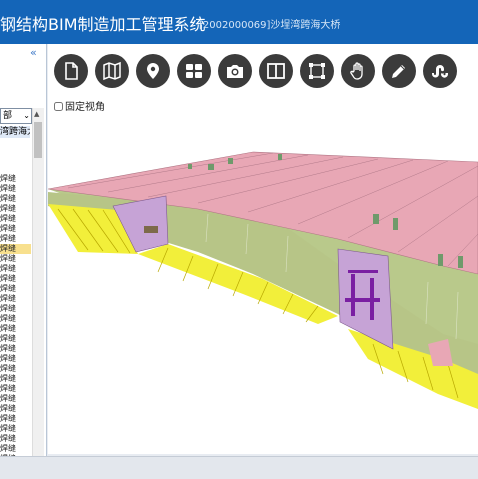 This screenshot has width=478, height=479. I want to click on map-icon, so click(112, 71).